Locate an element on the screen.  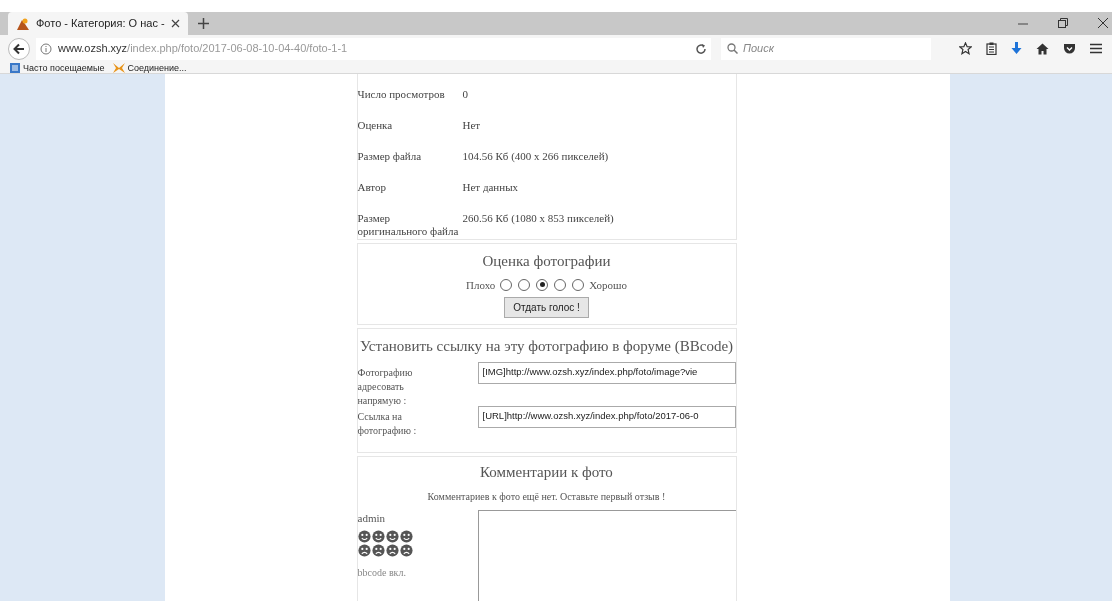
reload-icon is located at coordinates (701, 48).